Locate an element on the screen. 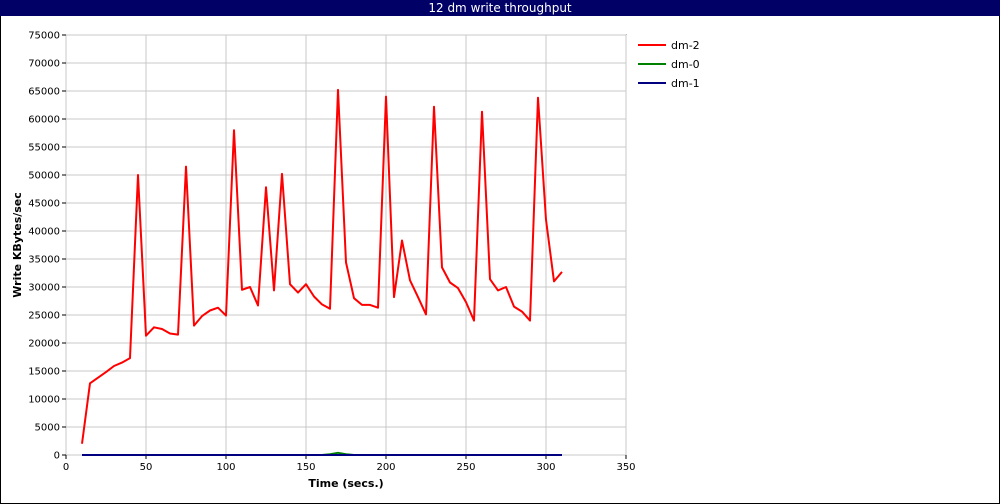  y-tick-label: 55000 is located at coordinates (44, 148).